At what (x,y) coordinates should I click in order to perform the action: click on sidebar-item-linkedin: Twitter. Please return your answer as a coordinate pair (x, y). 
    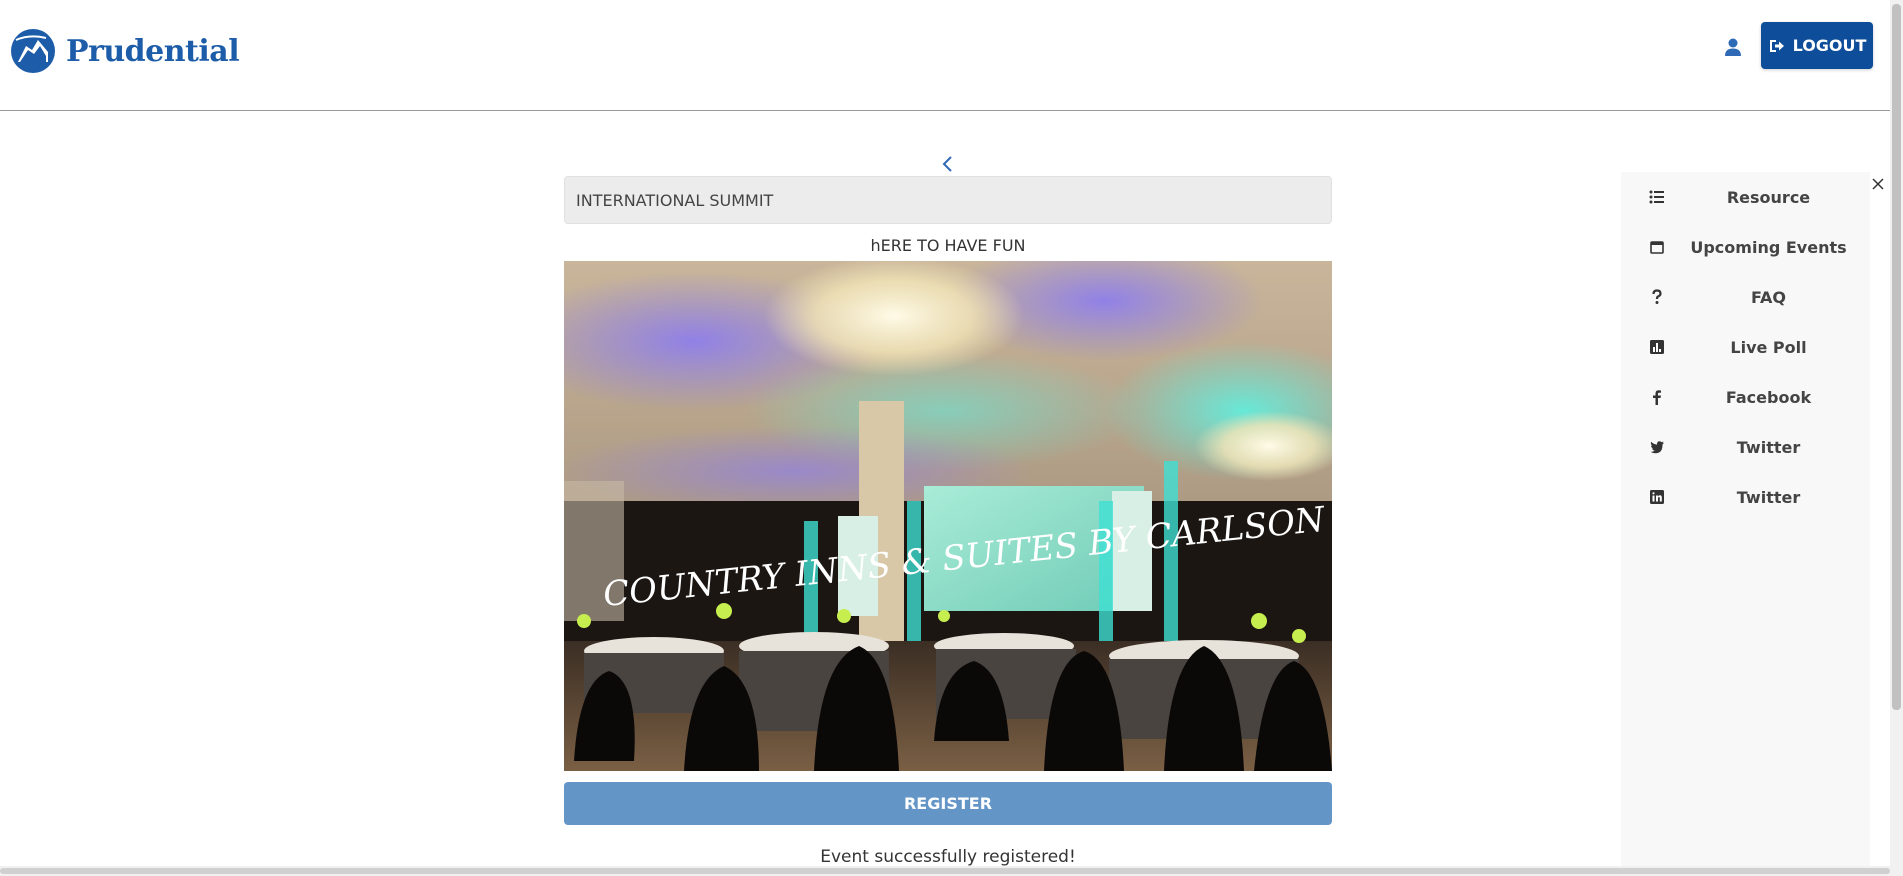
    Looking at the image, I should click on (1745, 497).